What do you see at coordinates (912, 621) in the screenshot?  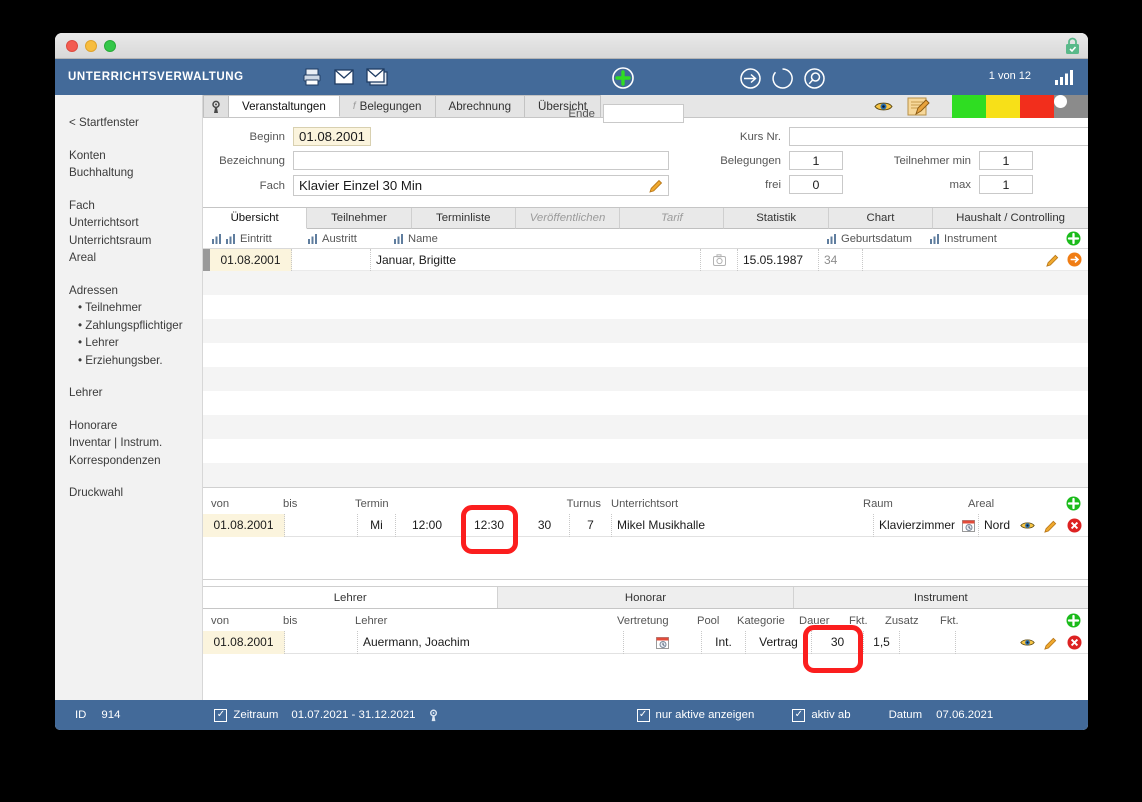 I see `col-zusatz: Zusatz` at bounding box center [912, 621].